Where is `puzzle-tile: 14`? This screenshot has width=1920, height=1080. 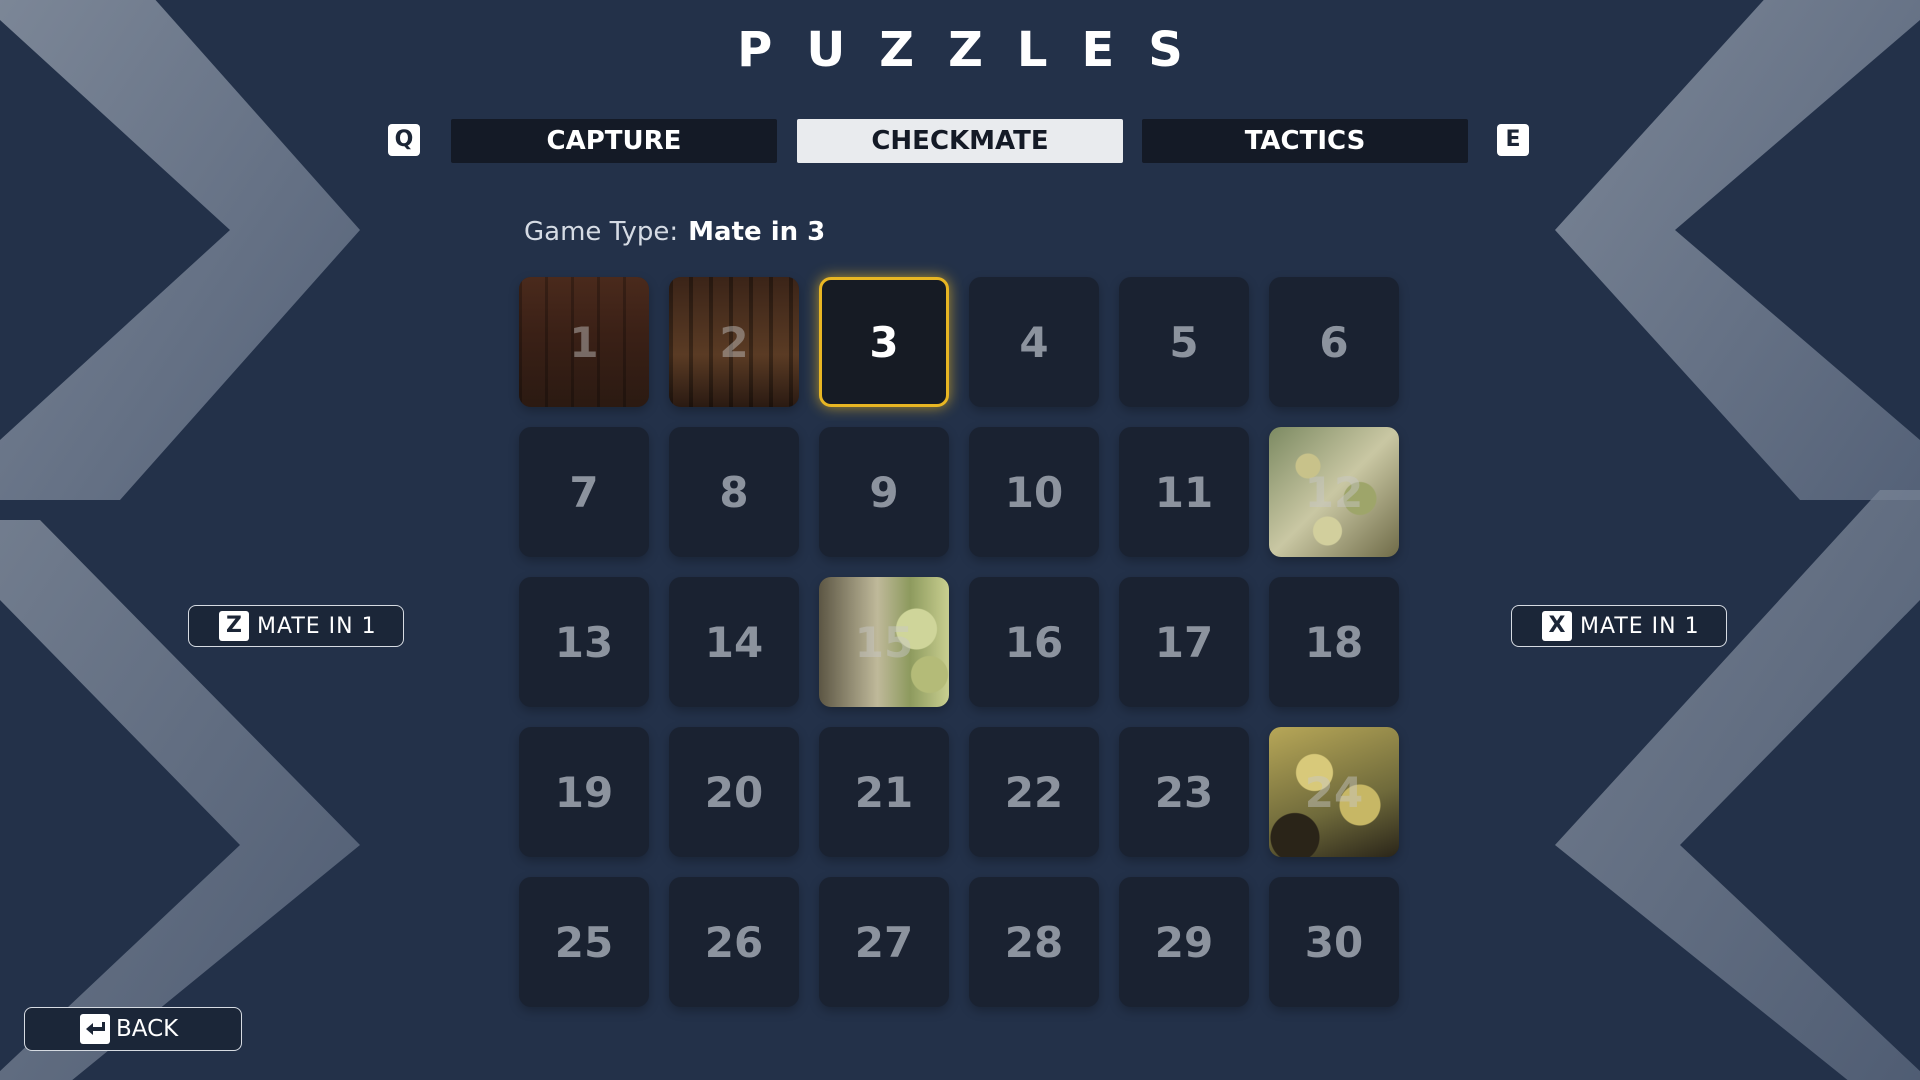 puzzle-tile: 14 is located at coordinates (734, 642).